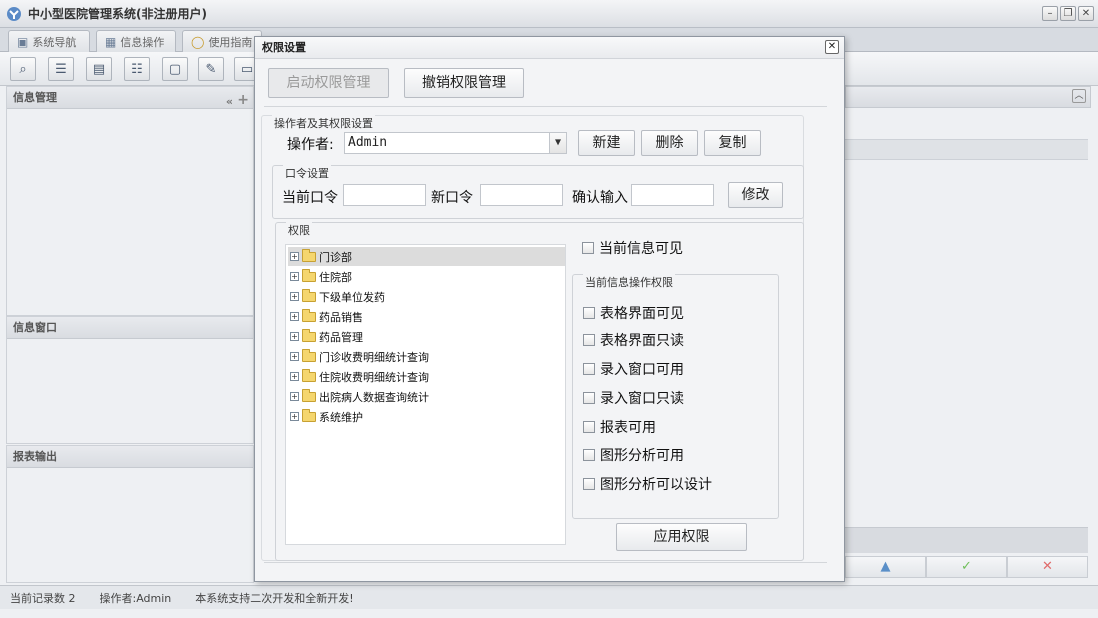  I want to click on tree-node-label: 门诊收费明细统计查询, so click(374, 357).